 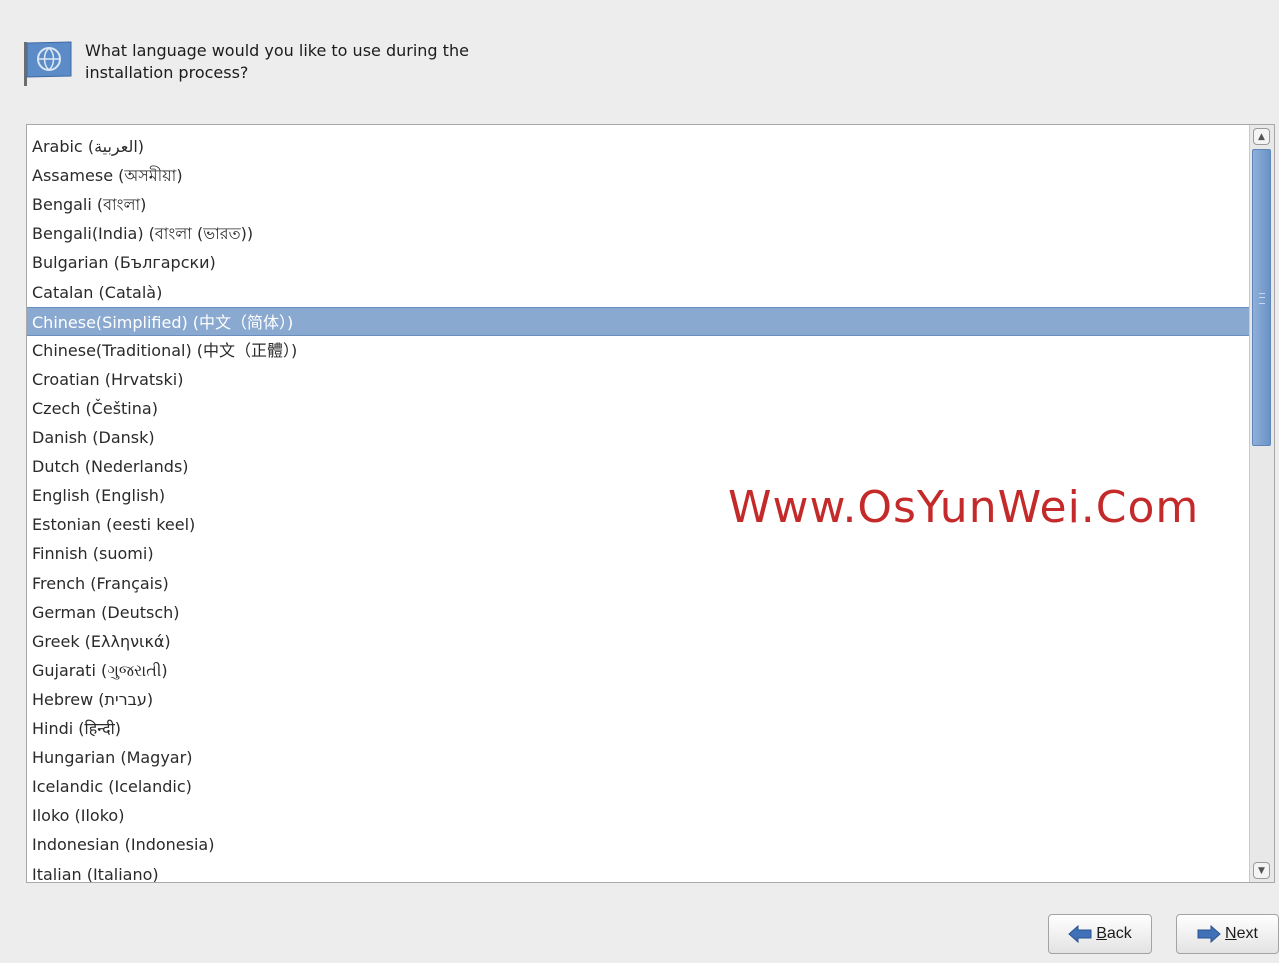 What do you see at coordinates (638, 262) in the screenshot?
I see `language-option: Bulgarian (Български)` at bounding box center [638, 262].